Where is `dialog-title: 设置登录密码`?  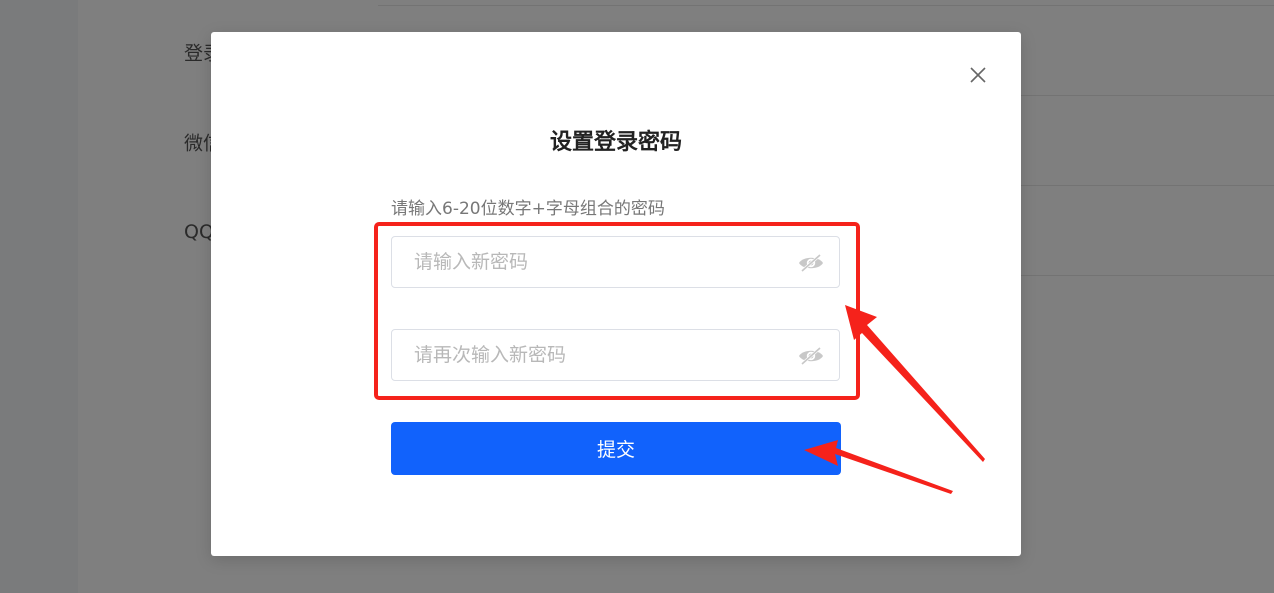
dialog-title: 设置登录密码 is located at coordinates (615, 142).